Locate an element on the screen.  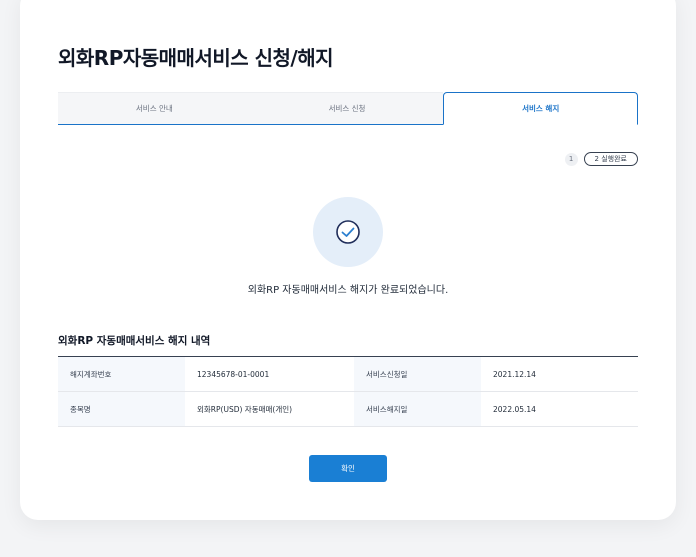
check-circle-icon is located at coordinates (348, 232).